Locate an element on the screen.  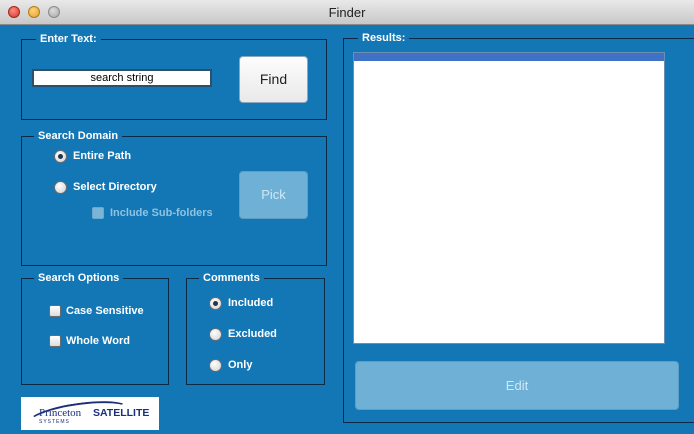
select-directory-label: Select Directory is located at coordinates (115, 187).